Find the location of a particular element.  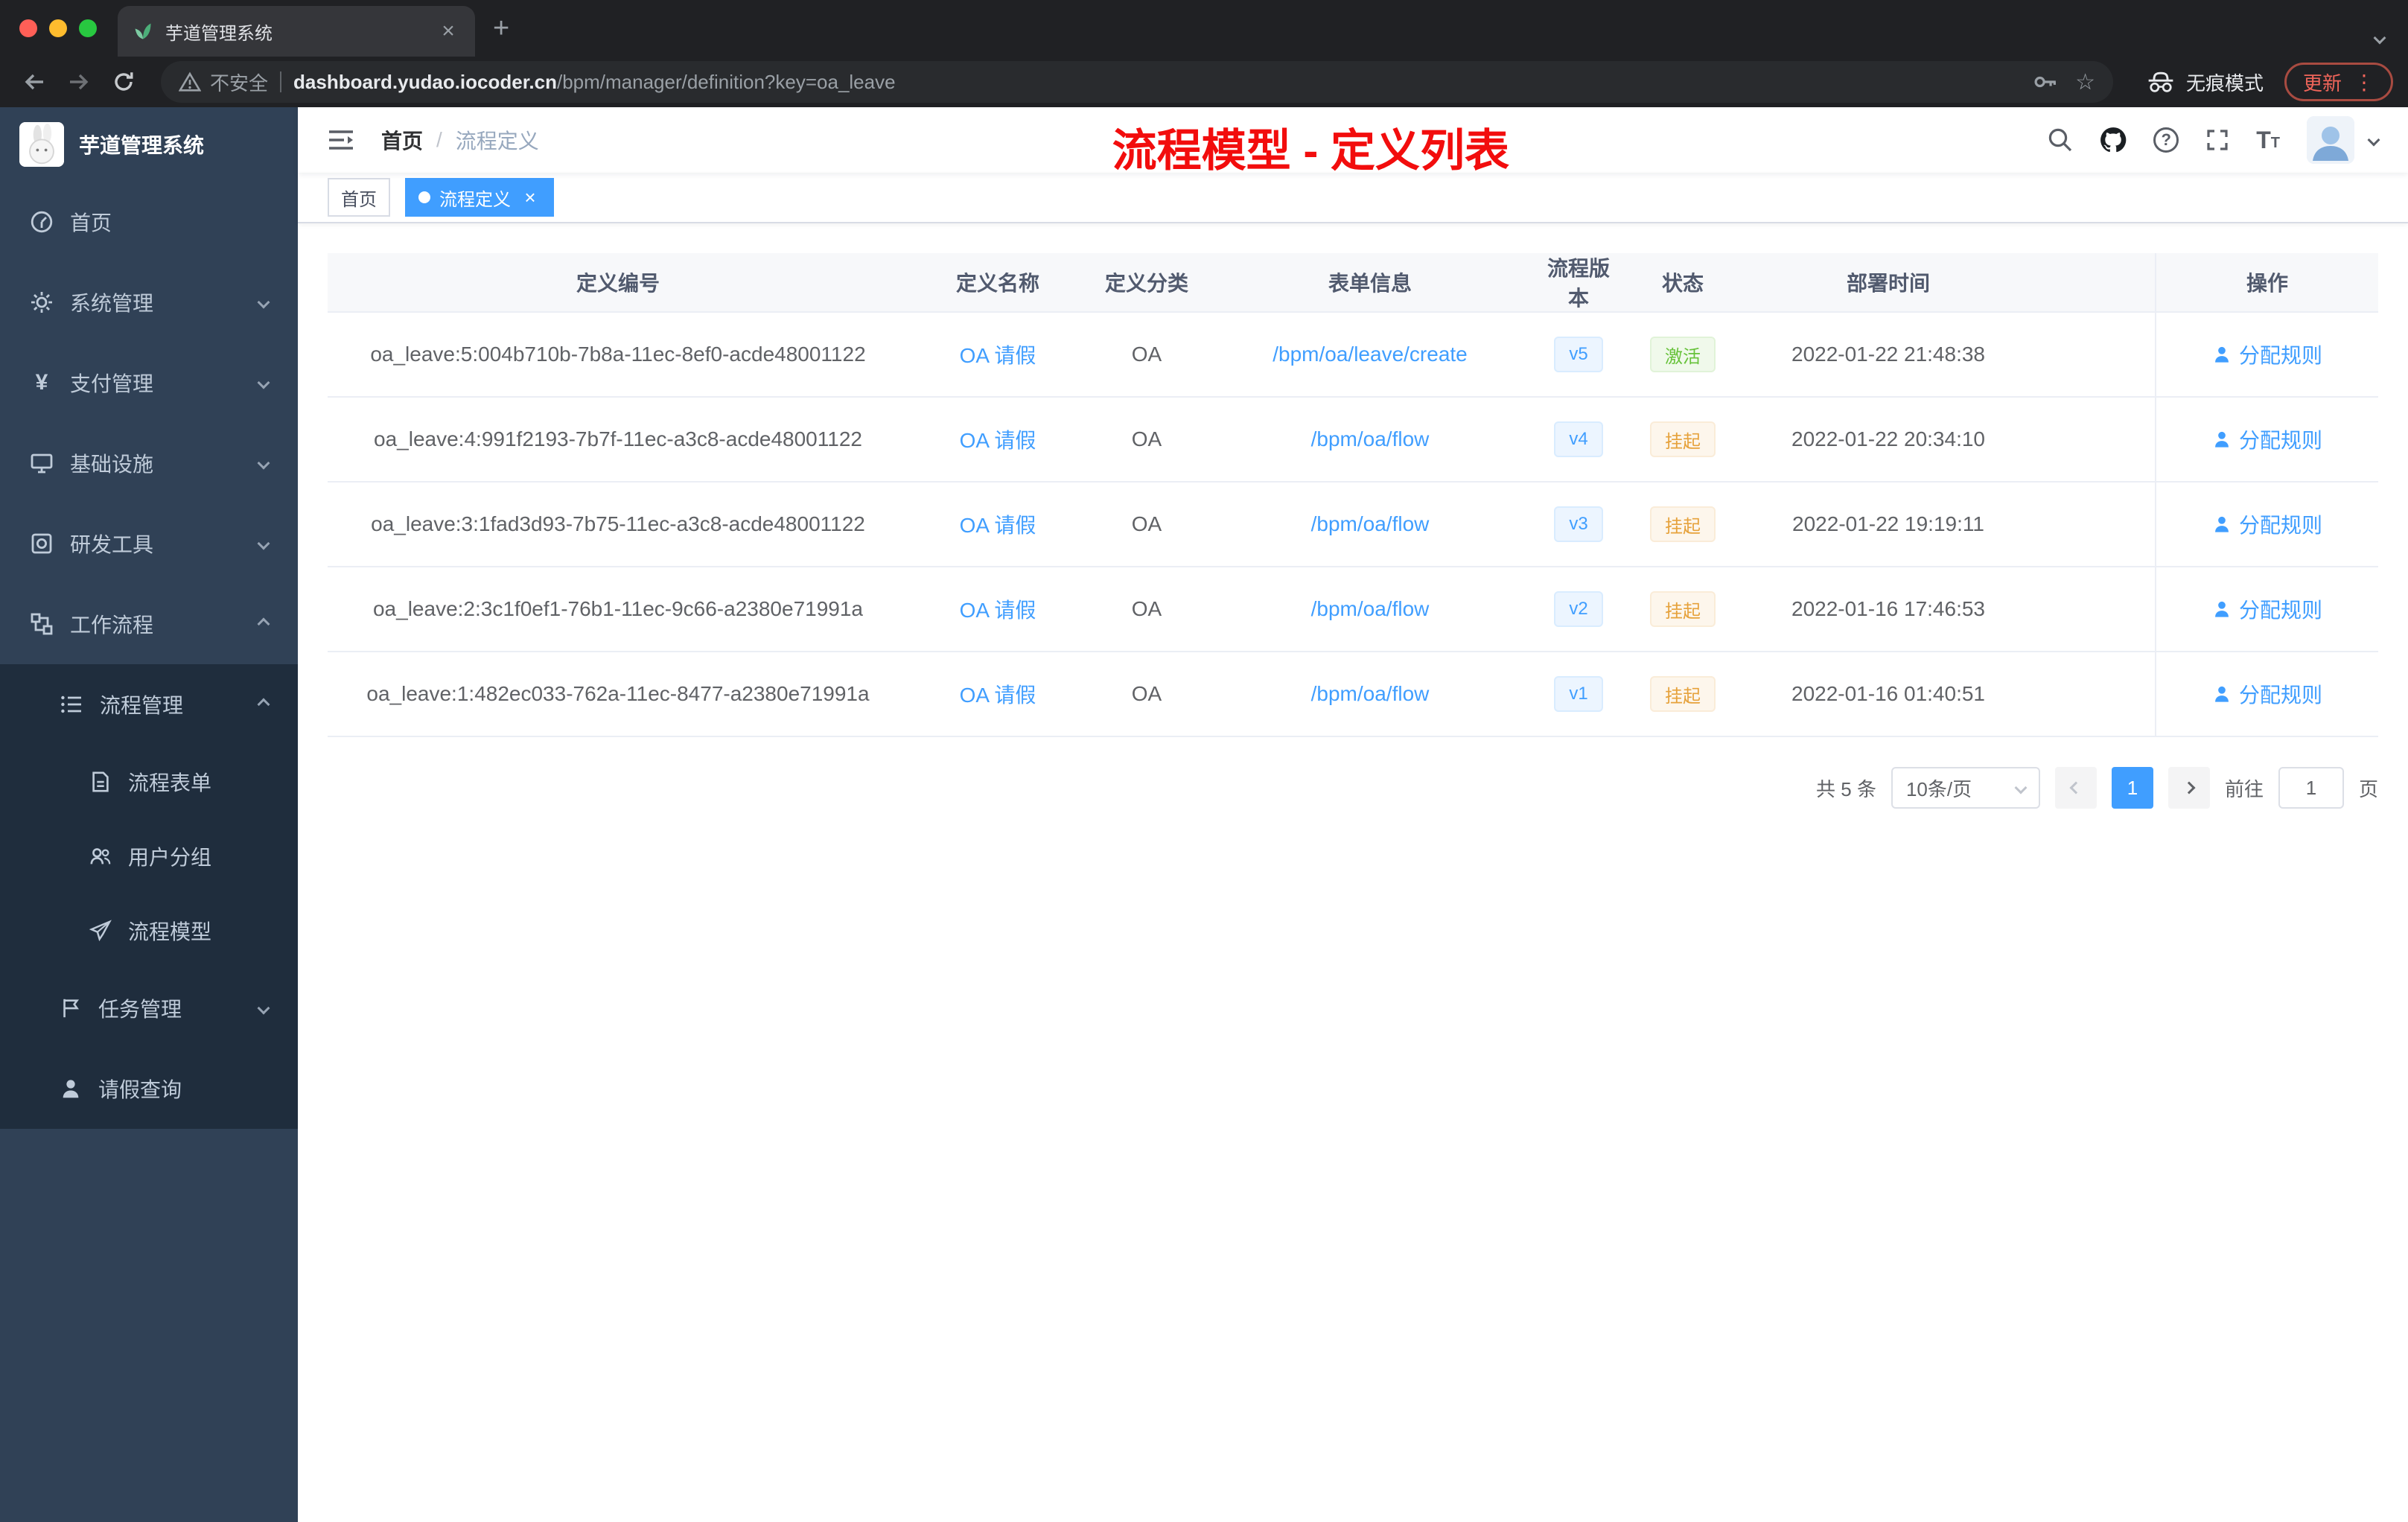

browser-update-button: 更新 ⋮ is located at coordinates (2338, 82).